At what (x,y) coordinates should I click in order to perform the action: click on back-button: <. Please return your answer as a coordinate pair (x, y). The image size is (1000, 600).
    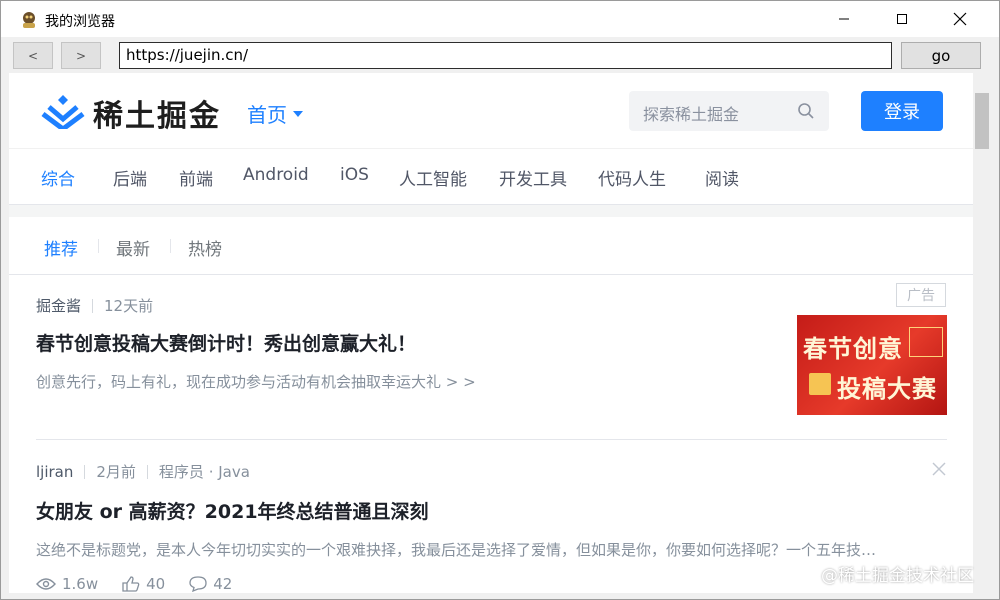
    Looking at the image, I should click on (33, 55).